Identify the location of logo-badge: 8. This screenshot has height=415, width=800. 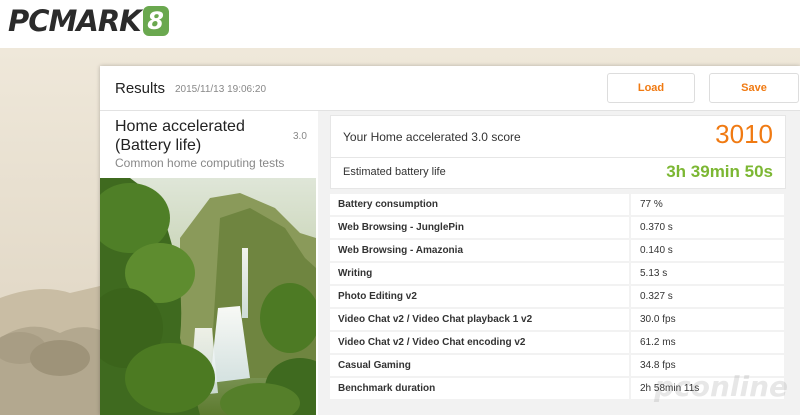
(155, 21).